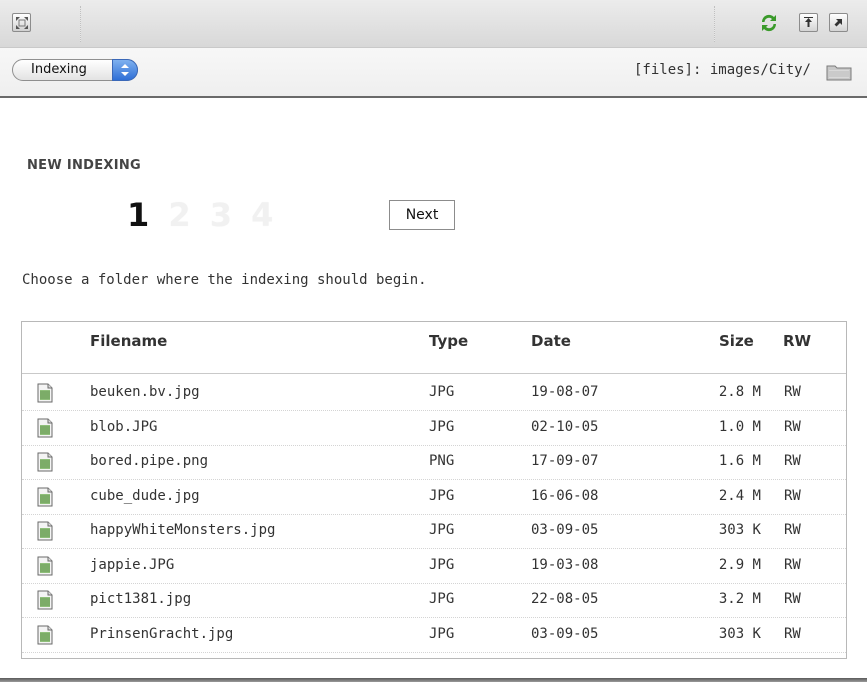 The width and height of the screenshot is (867, 685). I want to click on table-row: jappie.JPG JPG 19-03-08 2.9 M RW, so click(434, 567).